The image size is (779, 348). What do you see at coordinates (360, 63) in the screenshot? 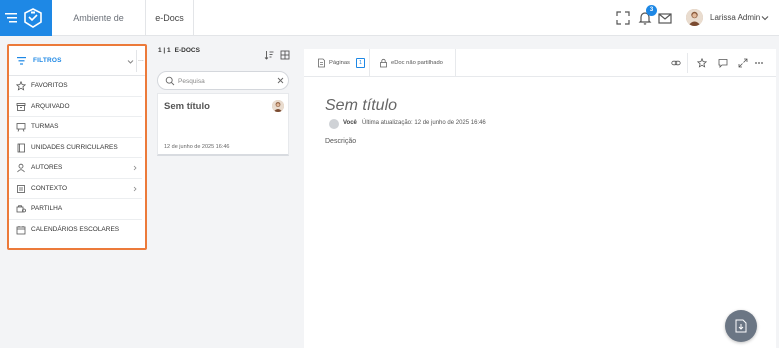
I see `pages-count: 1` at bounding box center [360, 63].